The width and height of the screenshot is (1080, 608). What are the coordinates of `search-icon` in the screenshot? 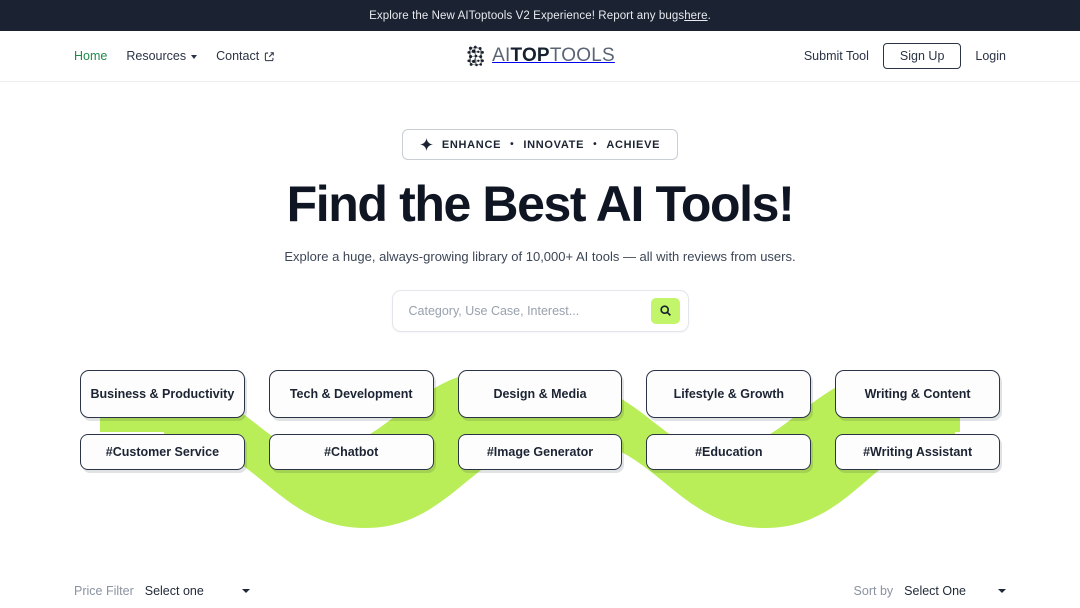 It's located at (665, 310).